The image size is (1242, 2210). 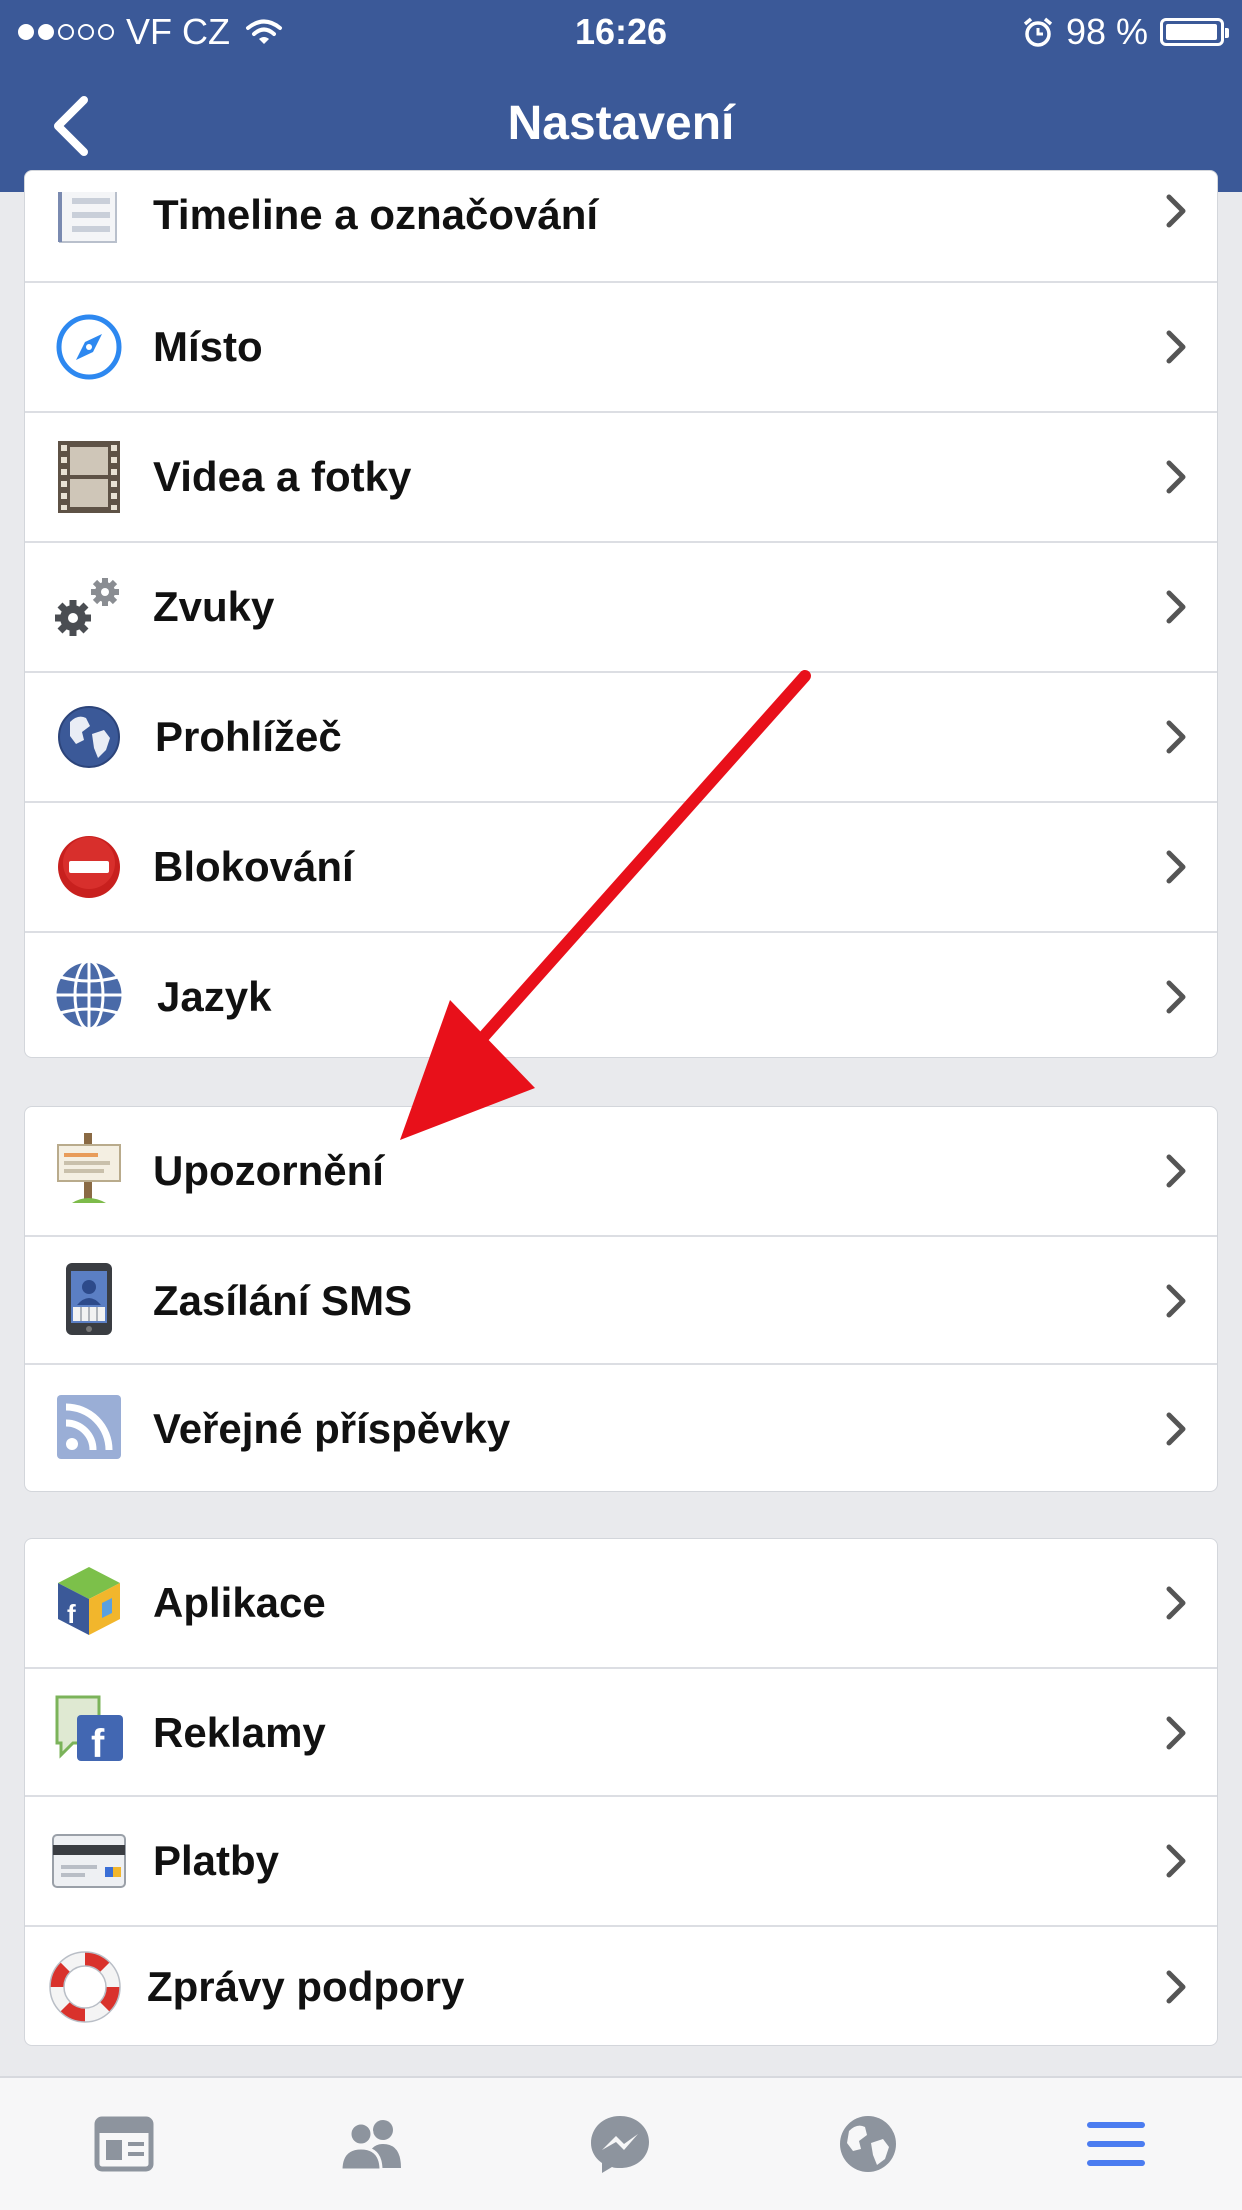 What do you see at coordinates (89, 1731) in the screenshot?
I see `ads-icon: f` at bounding box center [89, 1731].